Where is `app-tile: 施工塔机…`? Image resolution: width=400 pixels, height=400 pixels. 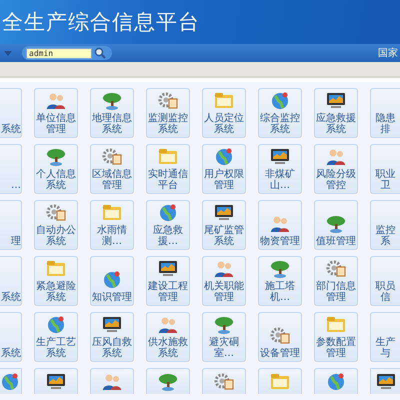
app-tile: 施工塔机… is located at coordinates (280, 281).